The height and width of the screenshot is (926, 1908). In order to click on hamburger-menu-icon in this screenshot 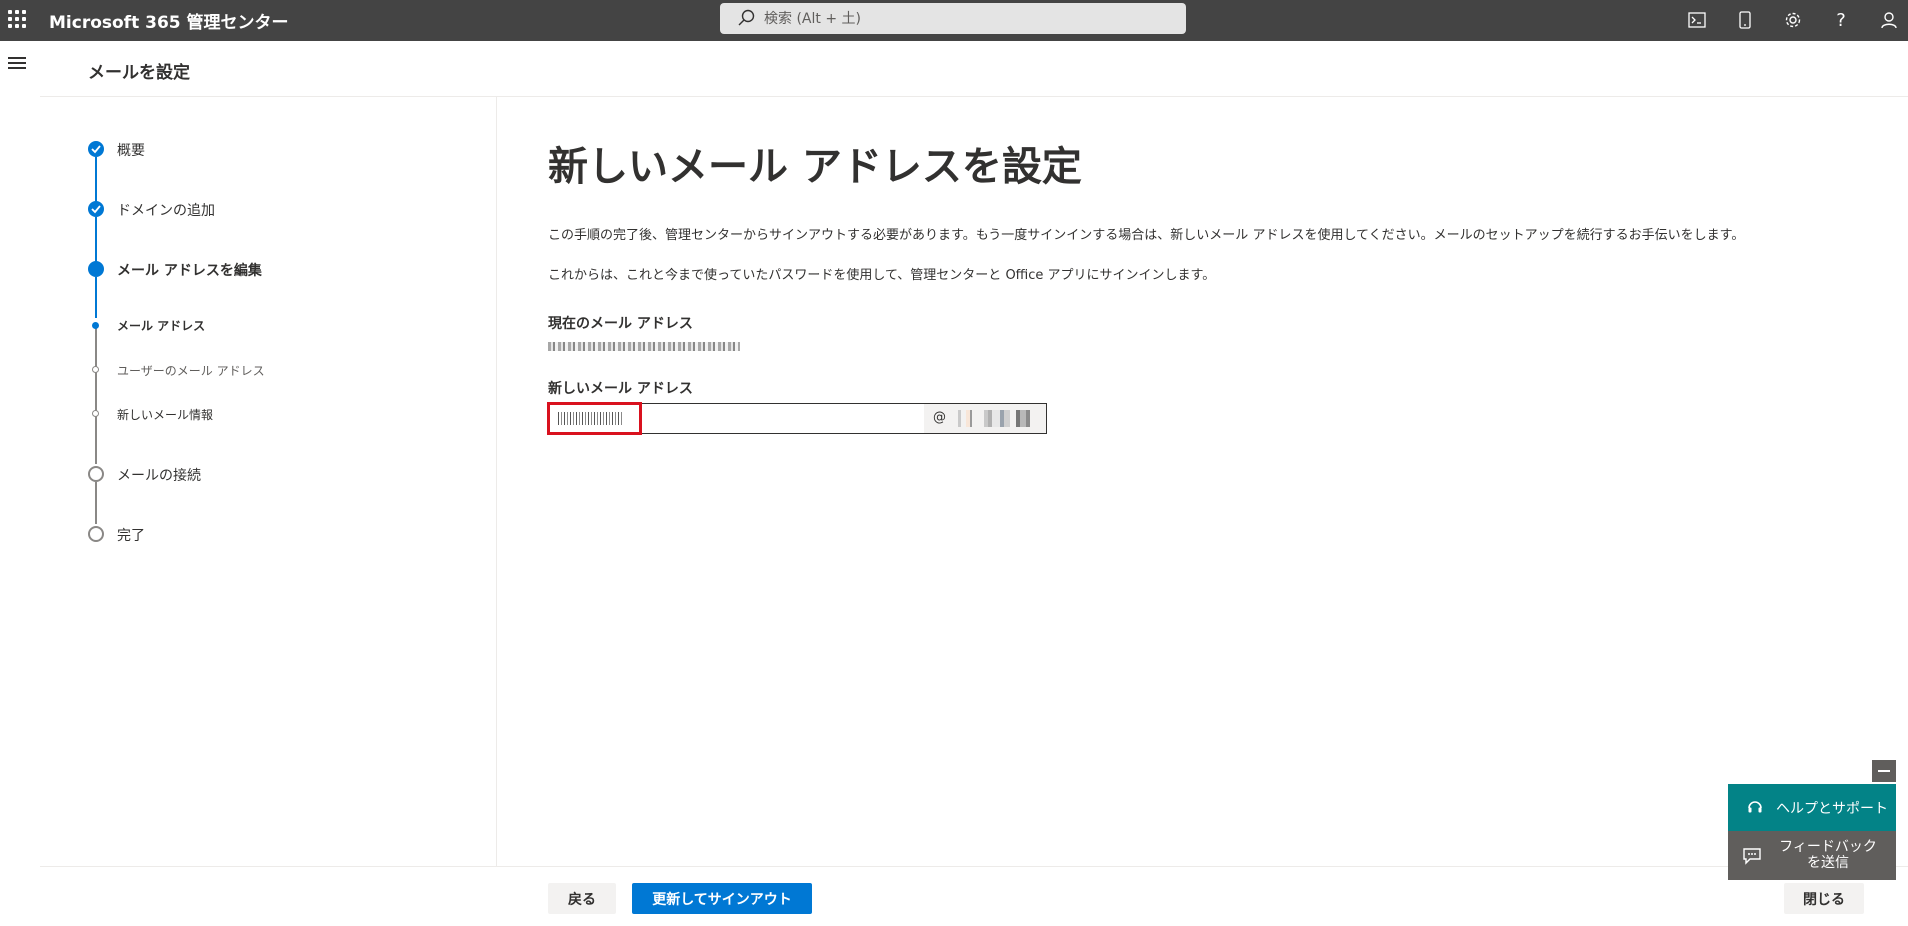, I will do `click(17, 64)`.